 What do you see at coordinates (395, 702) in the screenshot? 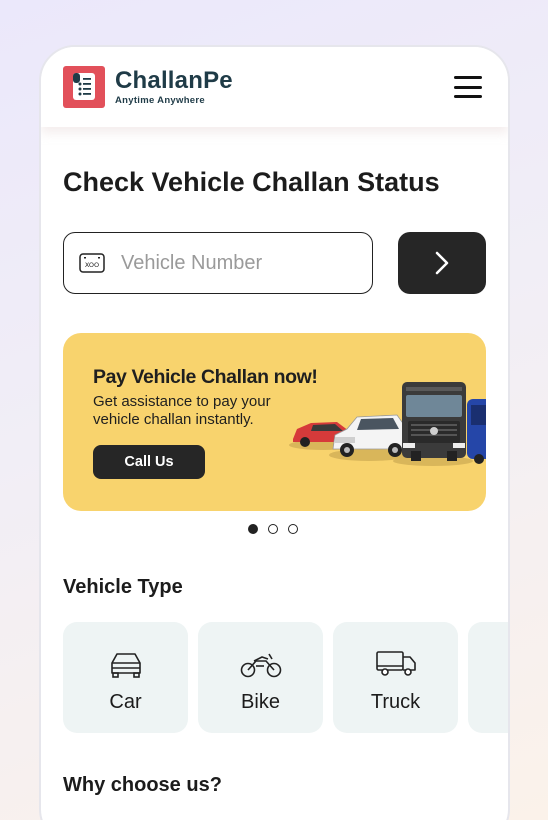
I see `vehicle-type-label: Truck` at bounding box center [395, 702].